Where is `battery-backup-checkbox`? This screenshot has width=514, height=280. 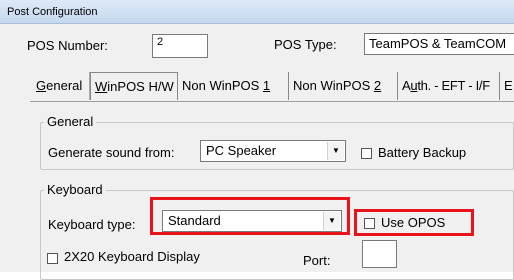
battery-backup-checkbox is located at coordinates (366, 153).